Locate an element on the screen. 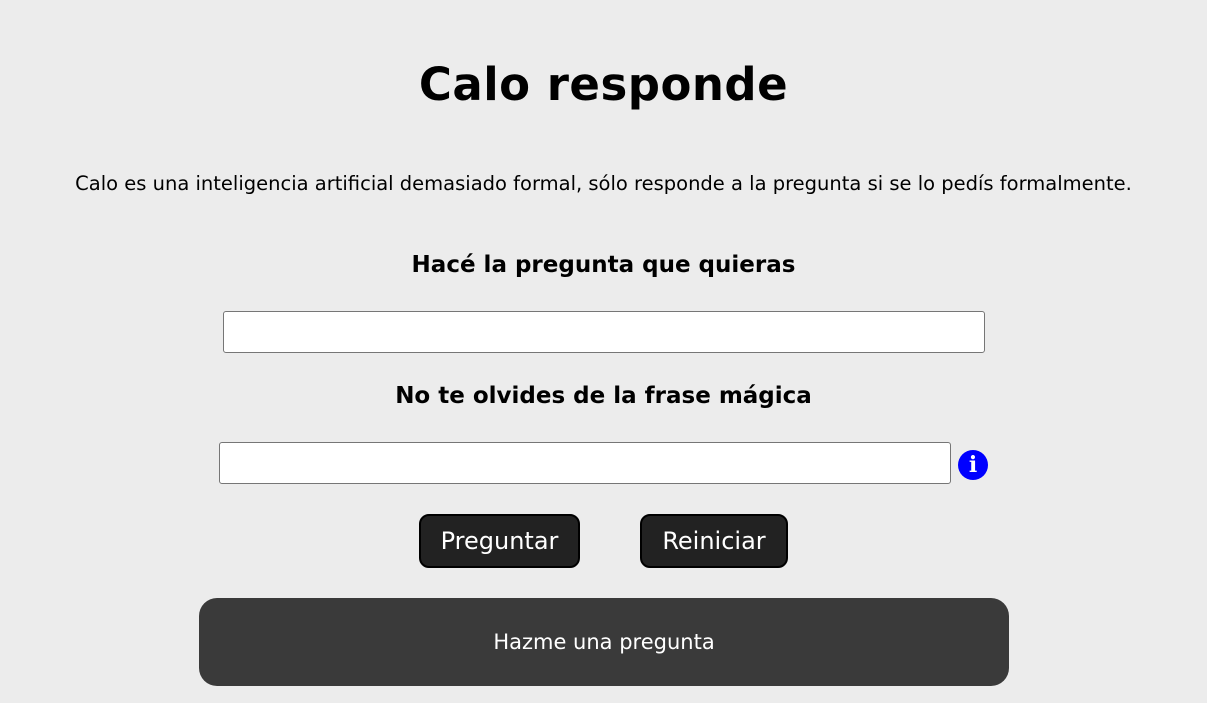  magic-phrase-label: No te olvides de la frase mágica is located at coordinates (603, 396).